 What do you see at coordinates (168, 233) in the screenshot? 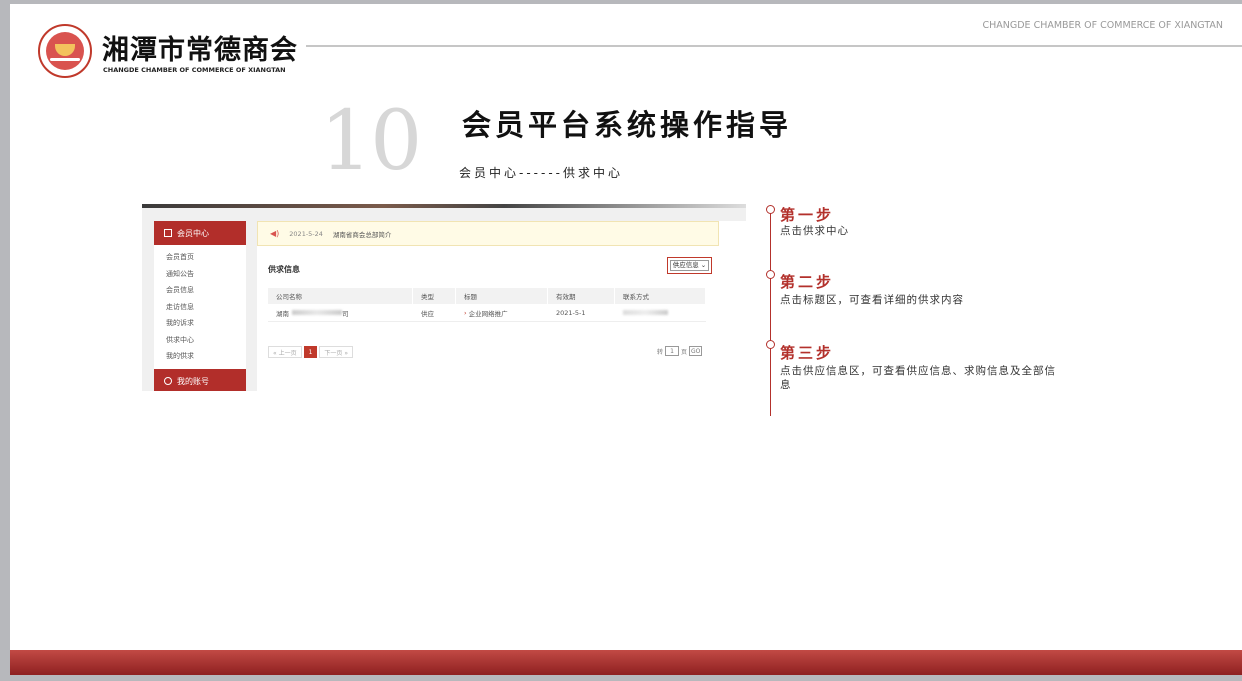
I see `document-icon` at bounding box center [168, 233].